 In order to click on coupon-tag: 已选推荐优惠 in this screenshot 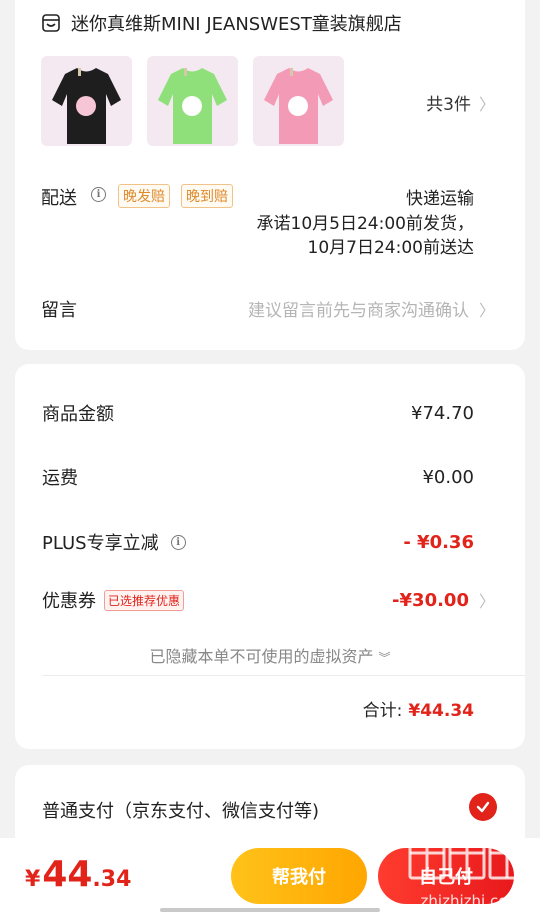, I will do `click(144, 600)`.